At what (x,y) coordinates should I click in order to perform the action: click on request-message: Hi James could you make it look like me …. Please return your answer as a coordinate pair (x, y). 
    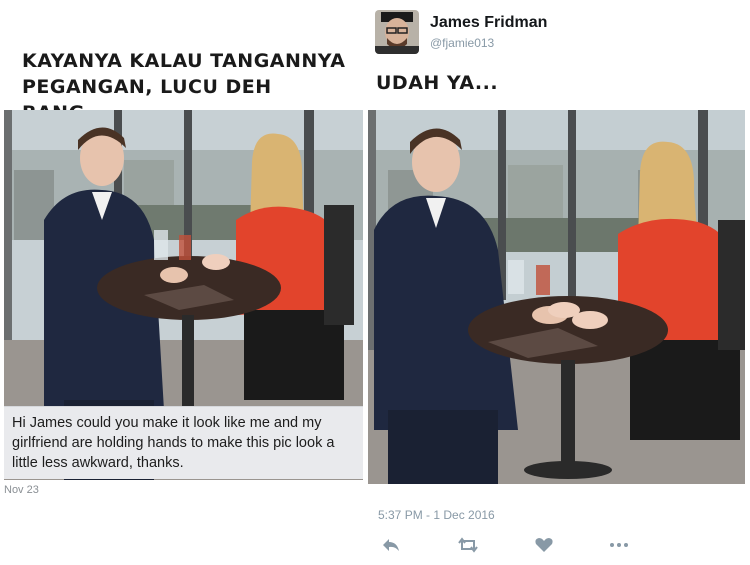
    Looking at the image, I should click on (173, 443).